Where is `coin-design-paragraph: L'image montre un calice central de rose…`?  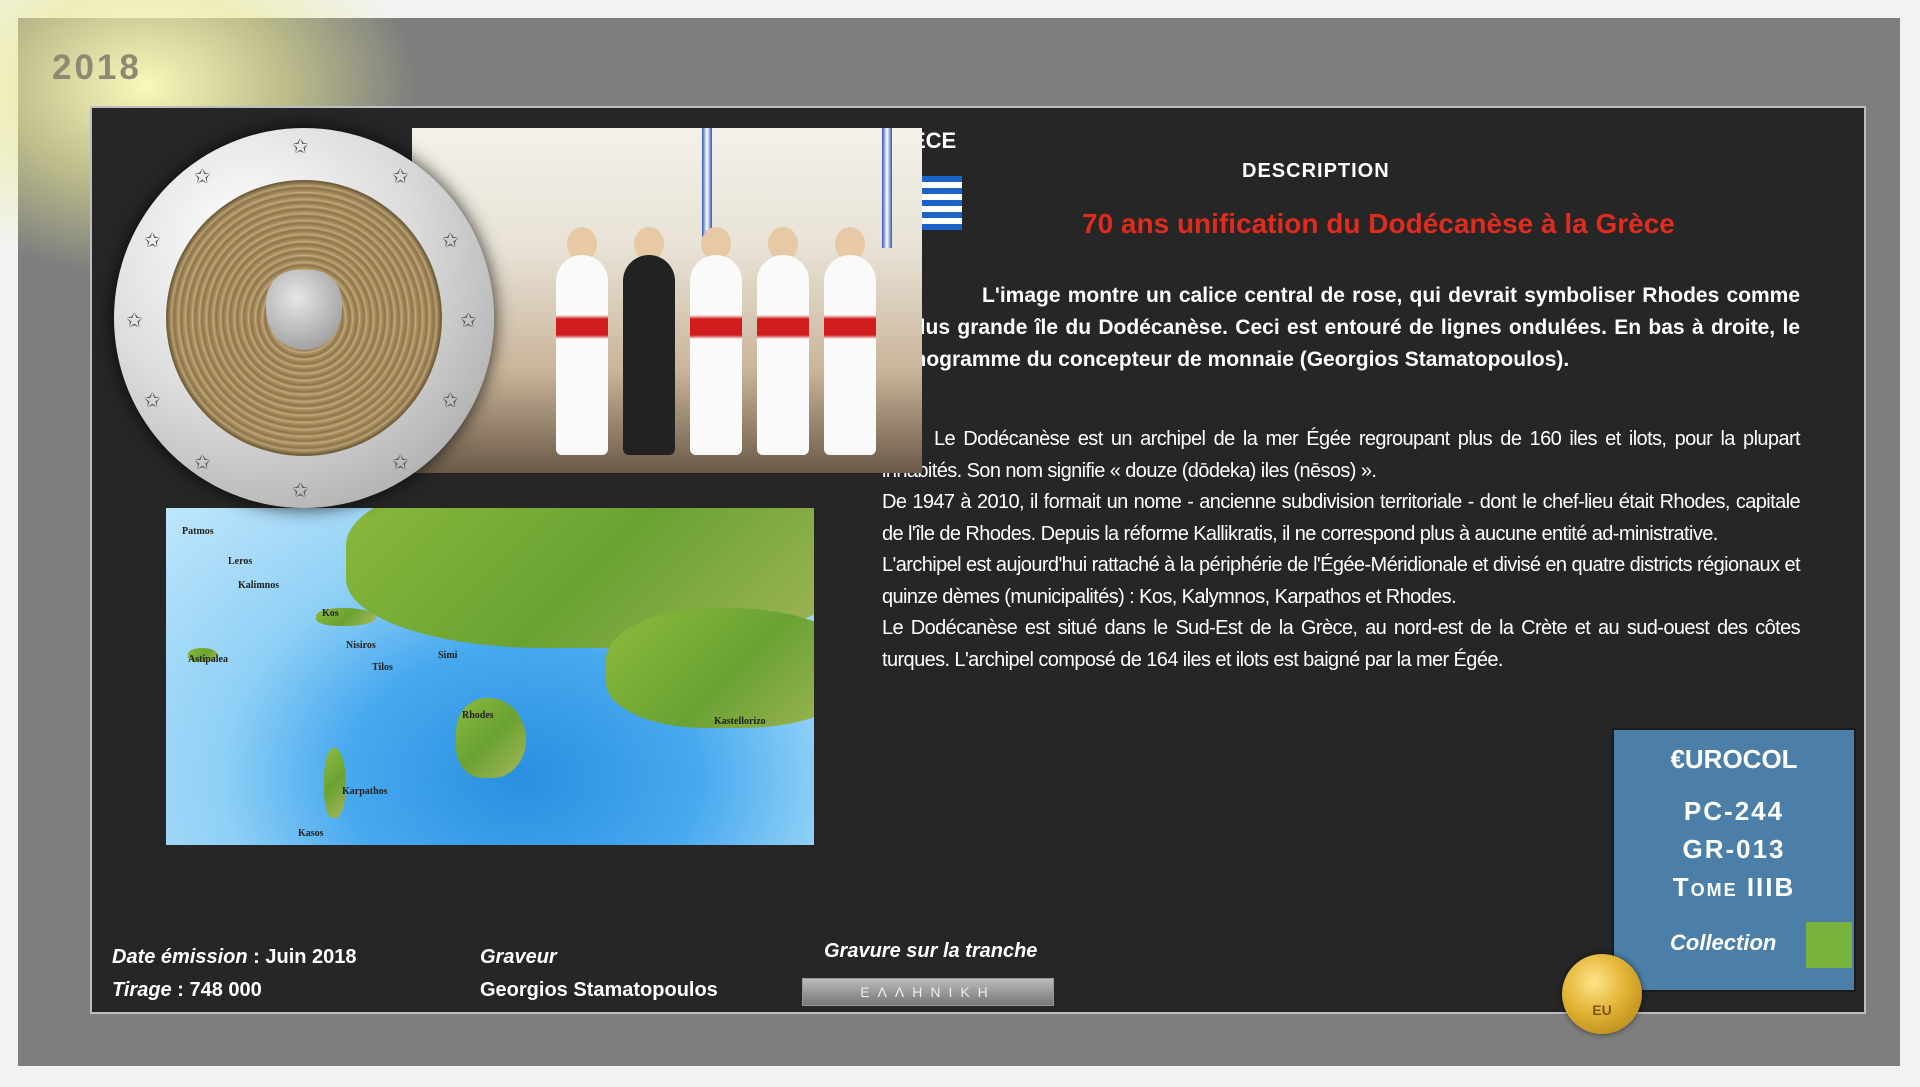 coin-design-paragraph: L'image montre un calice central de rose… is located at coordinates (1341, 327).